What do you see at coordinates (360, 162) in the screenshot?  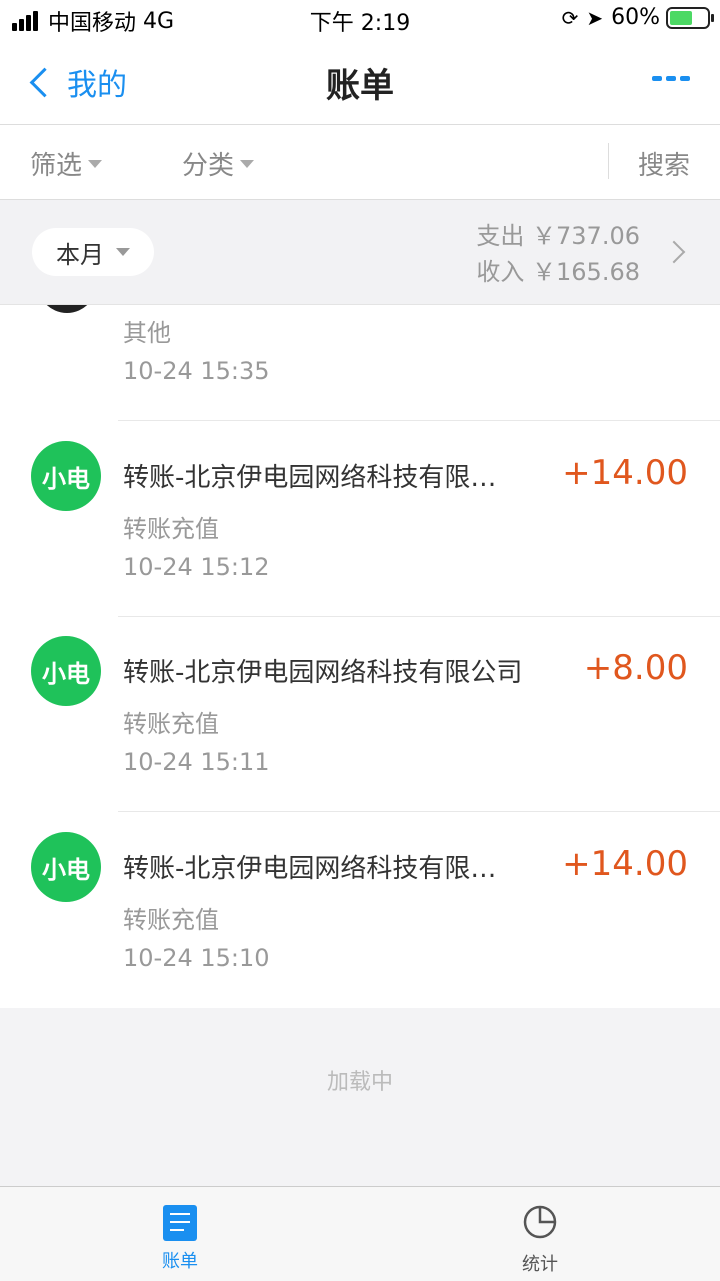 I see `filter-bar: 筛选 分类 搜索` at bounding box center [360, 162].